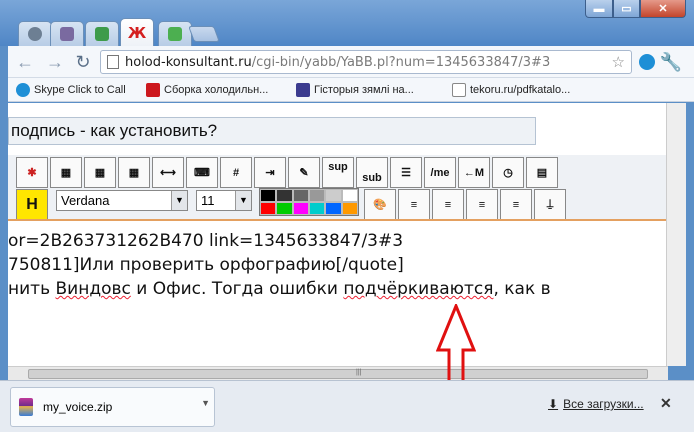  I want to click on scrollbar-thumb, so click(338, 374).